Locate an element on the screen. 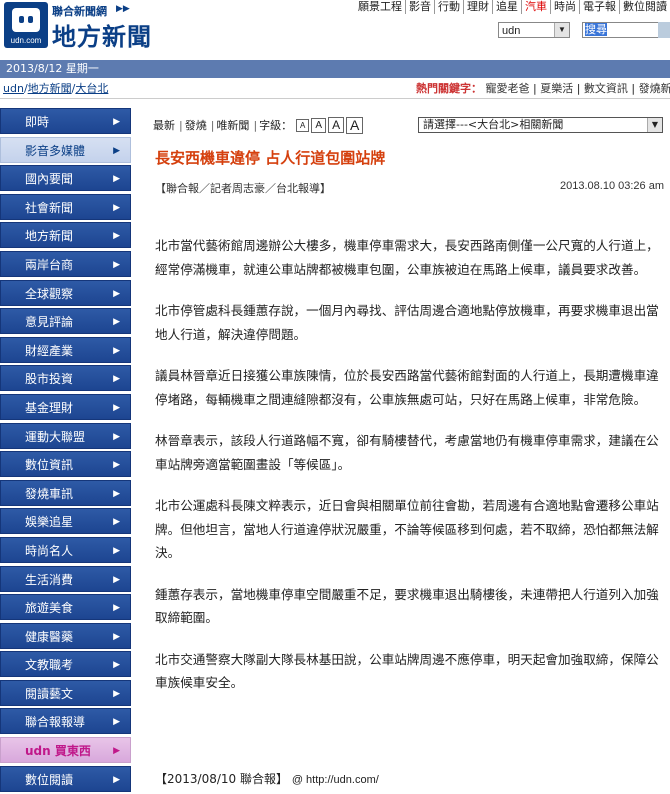 This screenshot has width=670, height=794. date-bar: 2013/8/12 星期一 is located at coordinates (335, 69).